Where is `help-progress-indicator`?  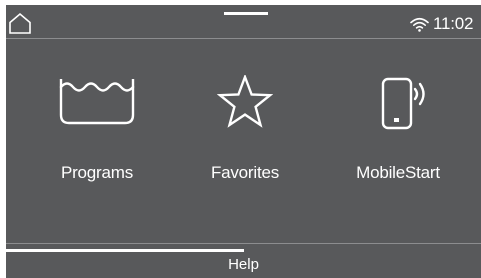
help-progress-indicator is located at coordinates (125, 250).